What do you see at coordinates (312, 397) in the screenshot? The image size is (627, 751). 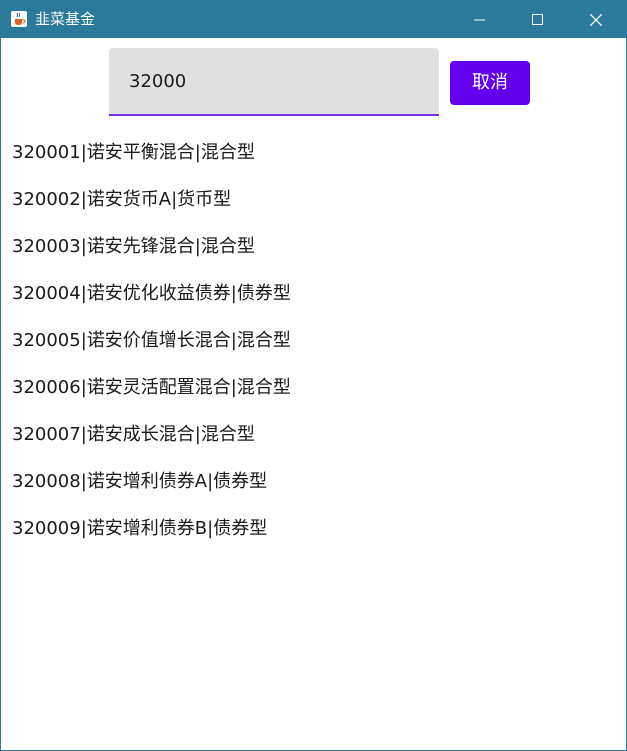 I see `list-item: 320006|诺安灵活配置混合|混合型` at bounding box center [312, 397].